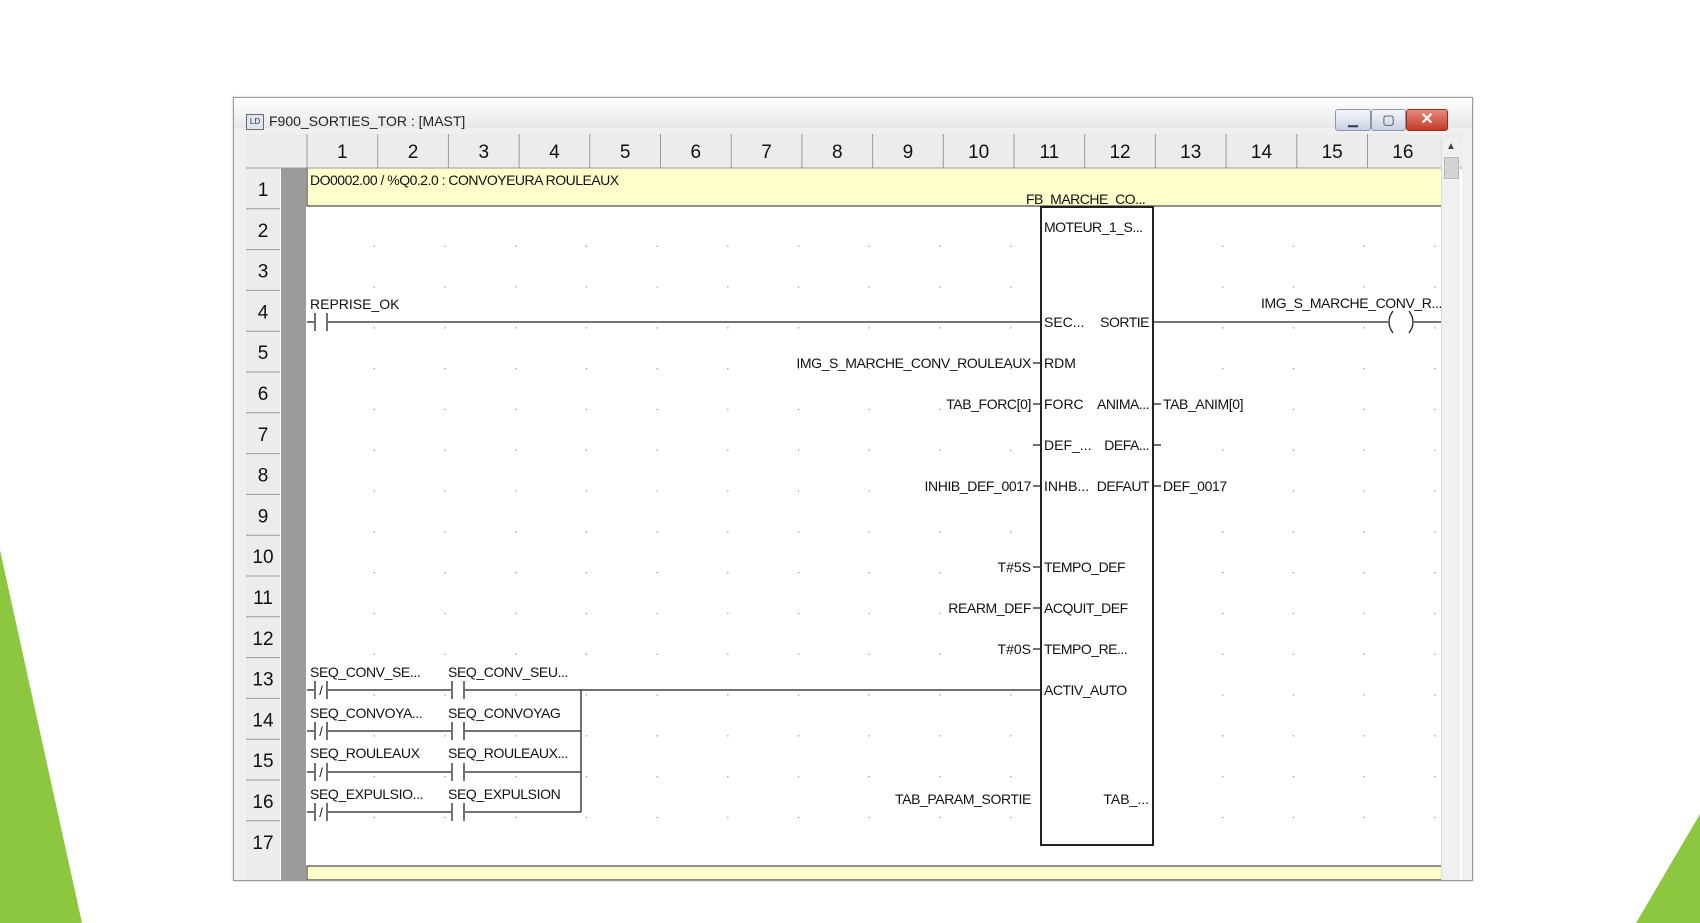 This screenshot has width=1700, height=923. I want to click on row-header: 3, so click(263, 272).